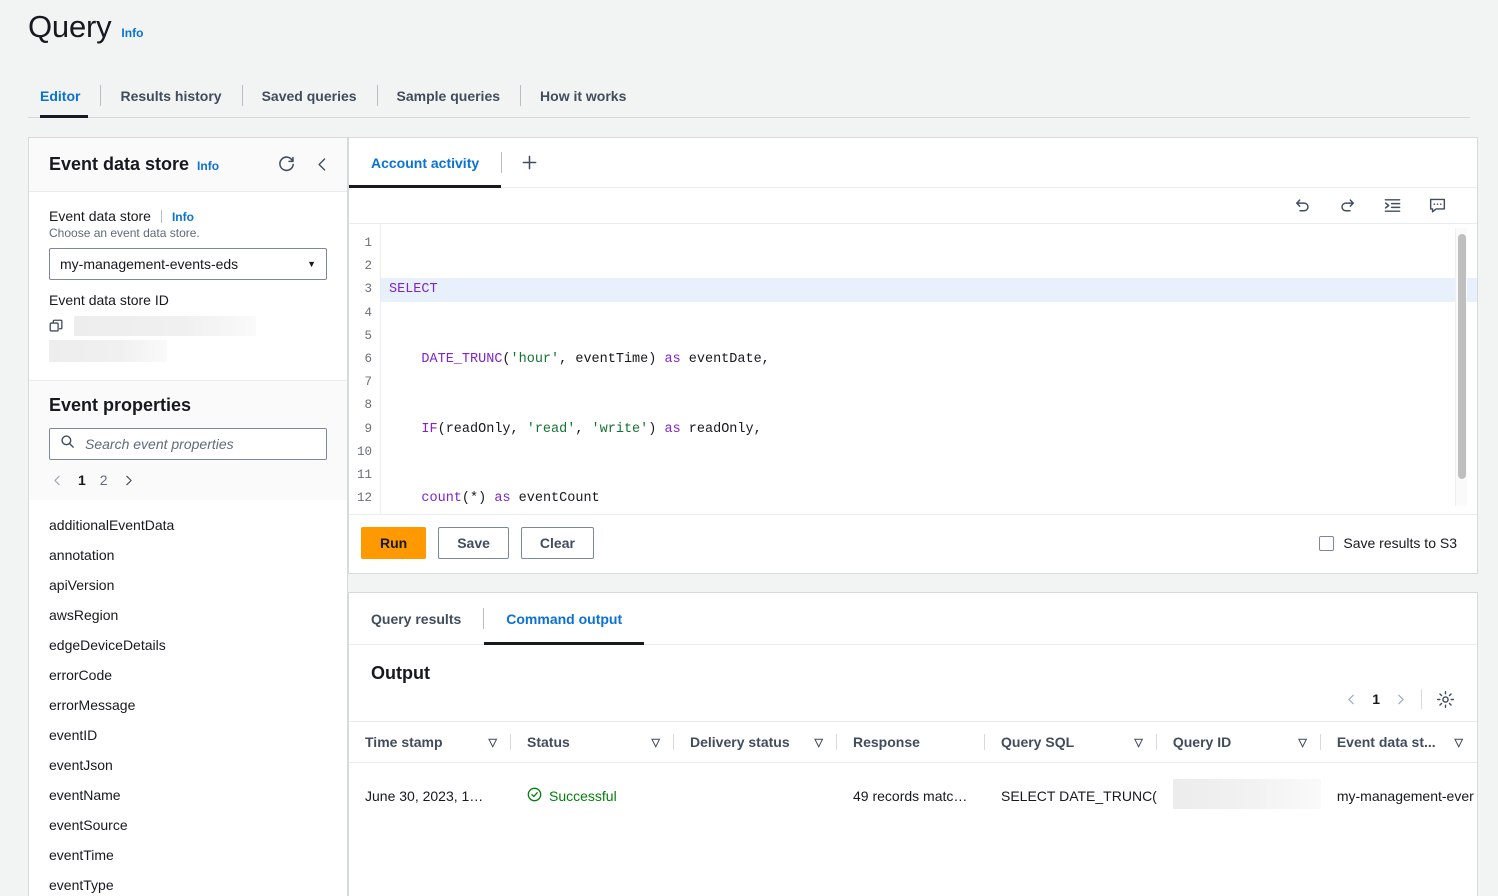 The image size is (1498, 896). I want to click on line-number: 3, so click(368, 289).